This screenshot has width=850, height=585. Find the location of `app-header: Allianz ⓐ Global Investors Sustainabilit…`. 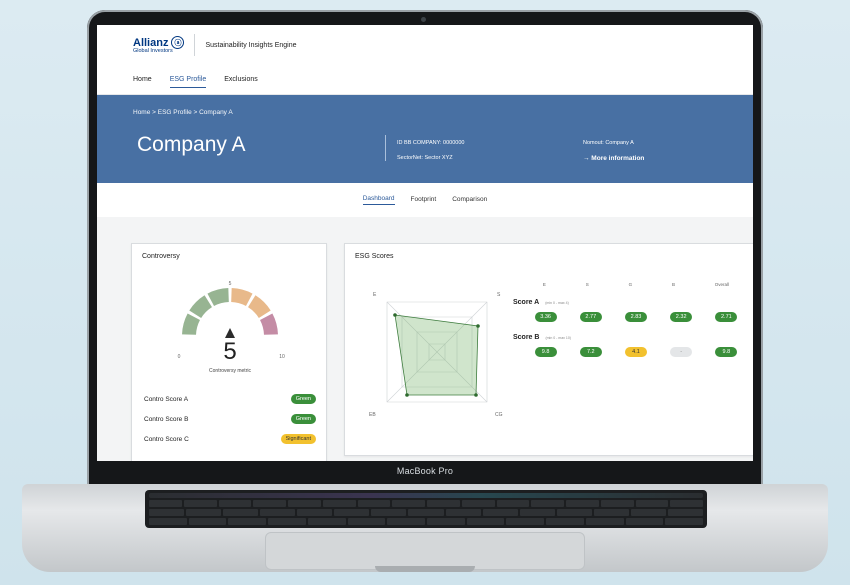

app-header: Allianz ⓐ Global Investors Sustainabilit… is located at coordinates (425, 45).